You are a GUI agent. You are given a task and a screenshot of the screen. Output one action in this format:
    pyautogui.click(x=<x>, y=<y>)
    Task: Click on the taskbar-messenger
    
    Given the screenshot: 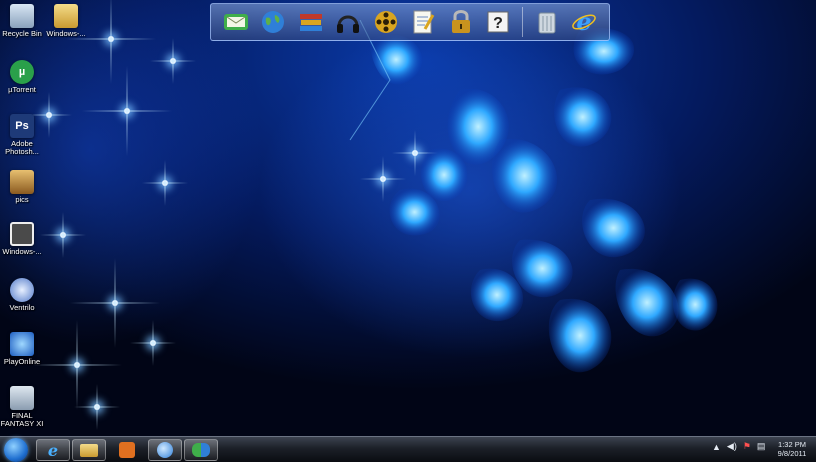 What is the action you would take?
    pyautogui.click(x=201, y=450)
    